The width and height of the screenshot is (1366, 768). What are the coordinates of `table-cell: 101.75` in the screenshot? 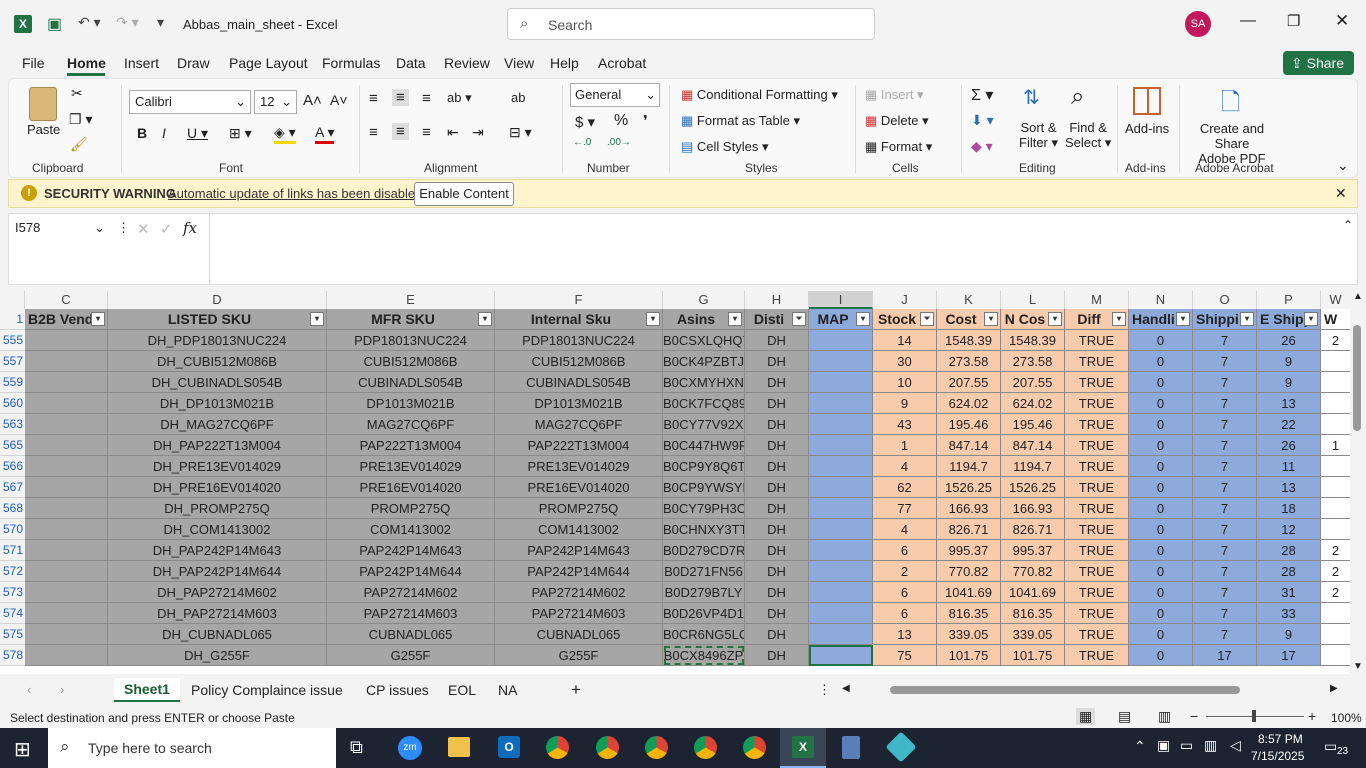 It's located at (969, 655).